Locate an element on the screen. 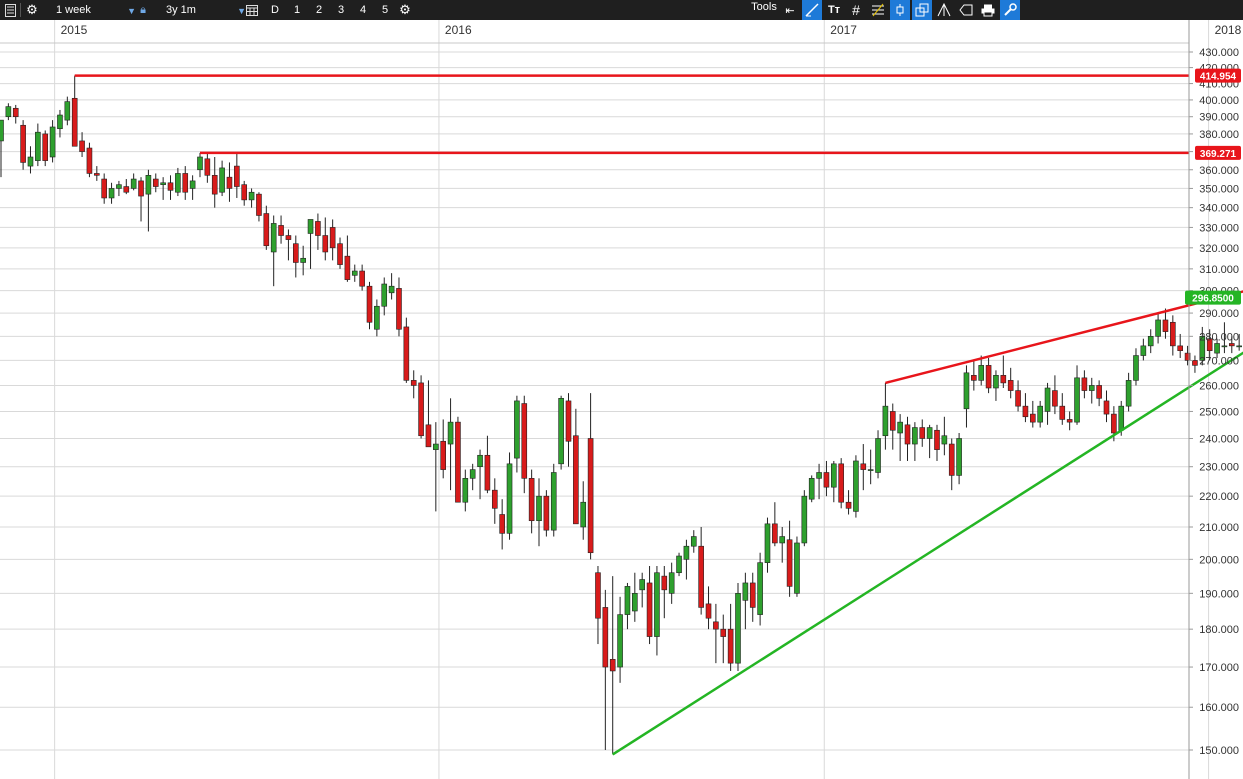 The image size is (1243, 779). fibonacci-tool-icon is located at coordinates (878, 10).